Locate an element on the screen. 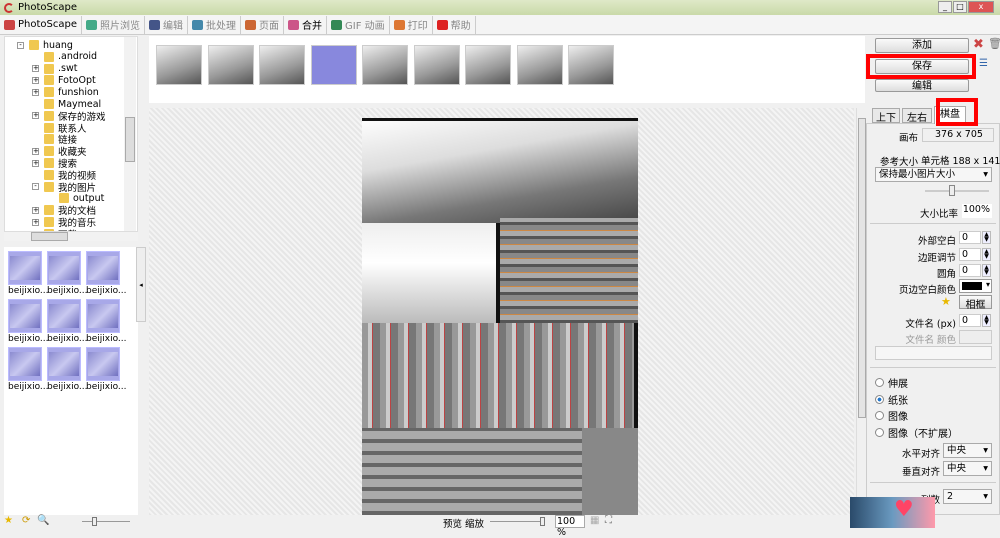  layout-radio: 伸展 is located at coordinates (891, 382).